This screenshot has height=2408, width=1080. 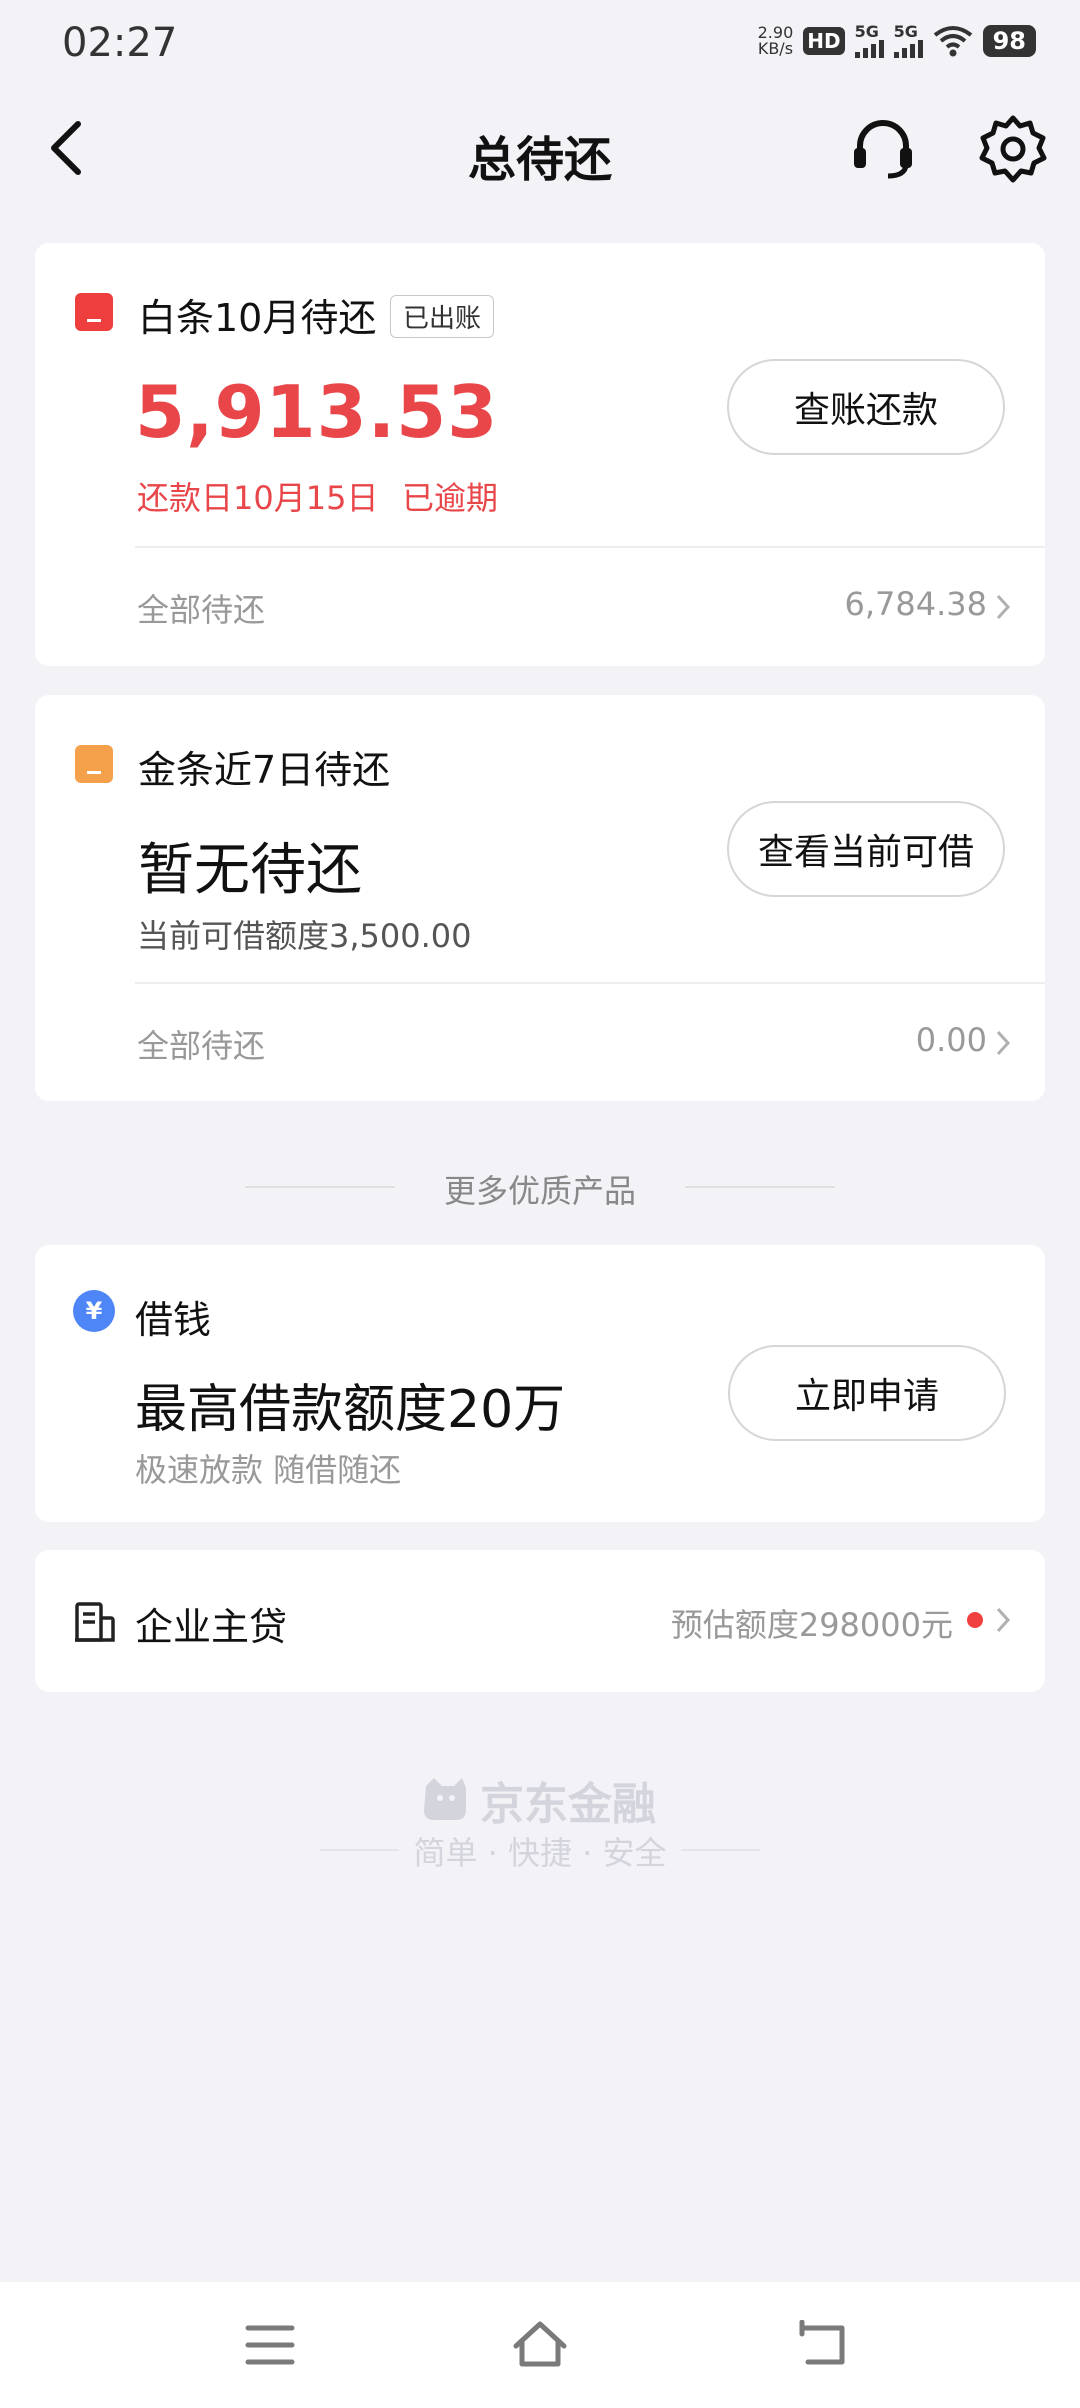 What do you see at coordinates (94, 1311) in the screenshot?
I see `yuan-icon: ¥` at bounding box center [94, 1311].